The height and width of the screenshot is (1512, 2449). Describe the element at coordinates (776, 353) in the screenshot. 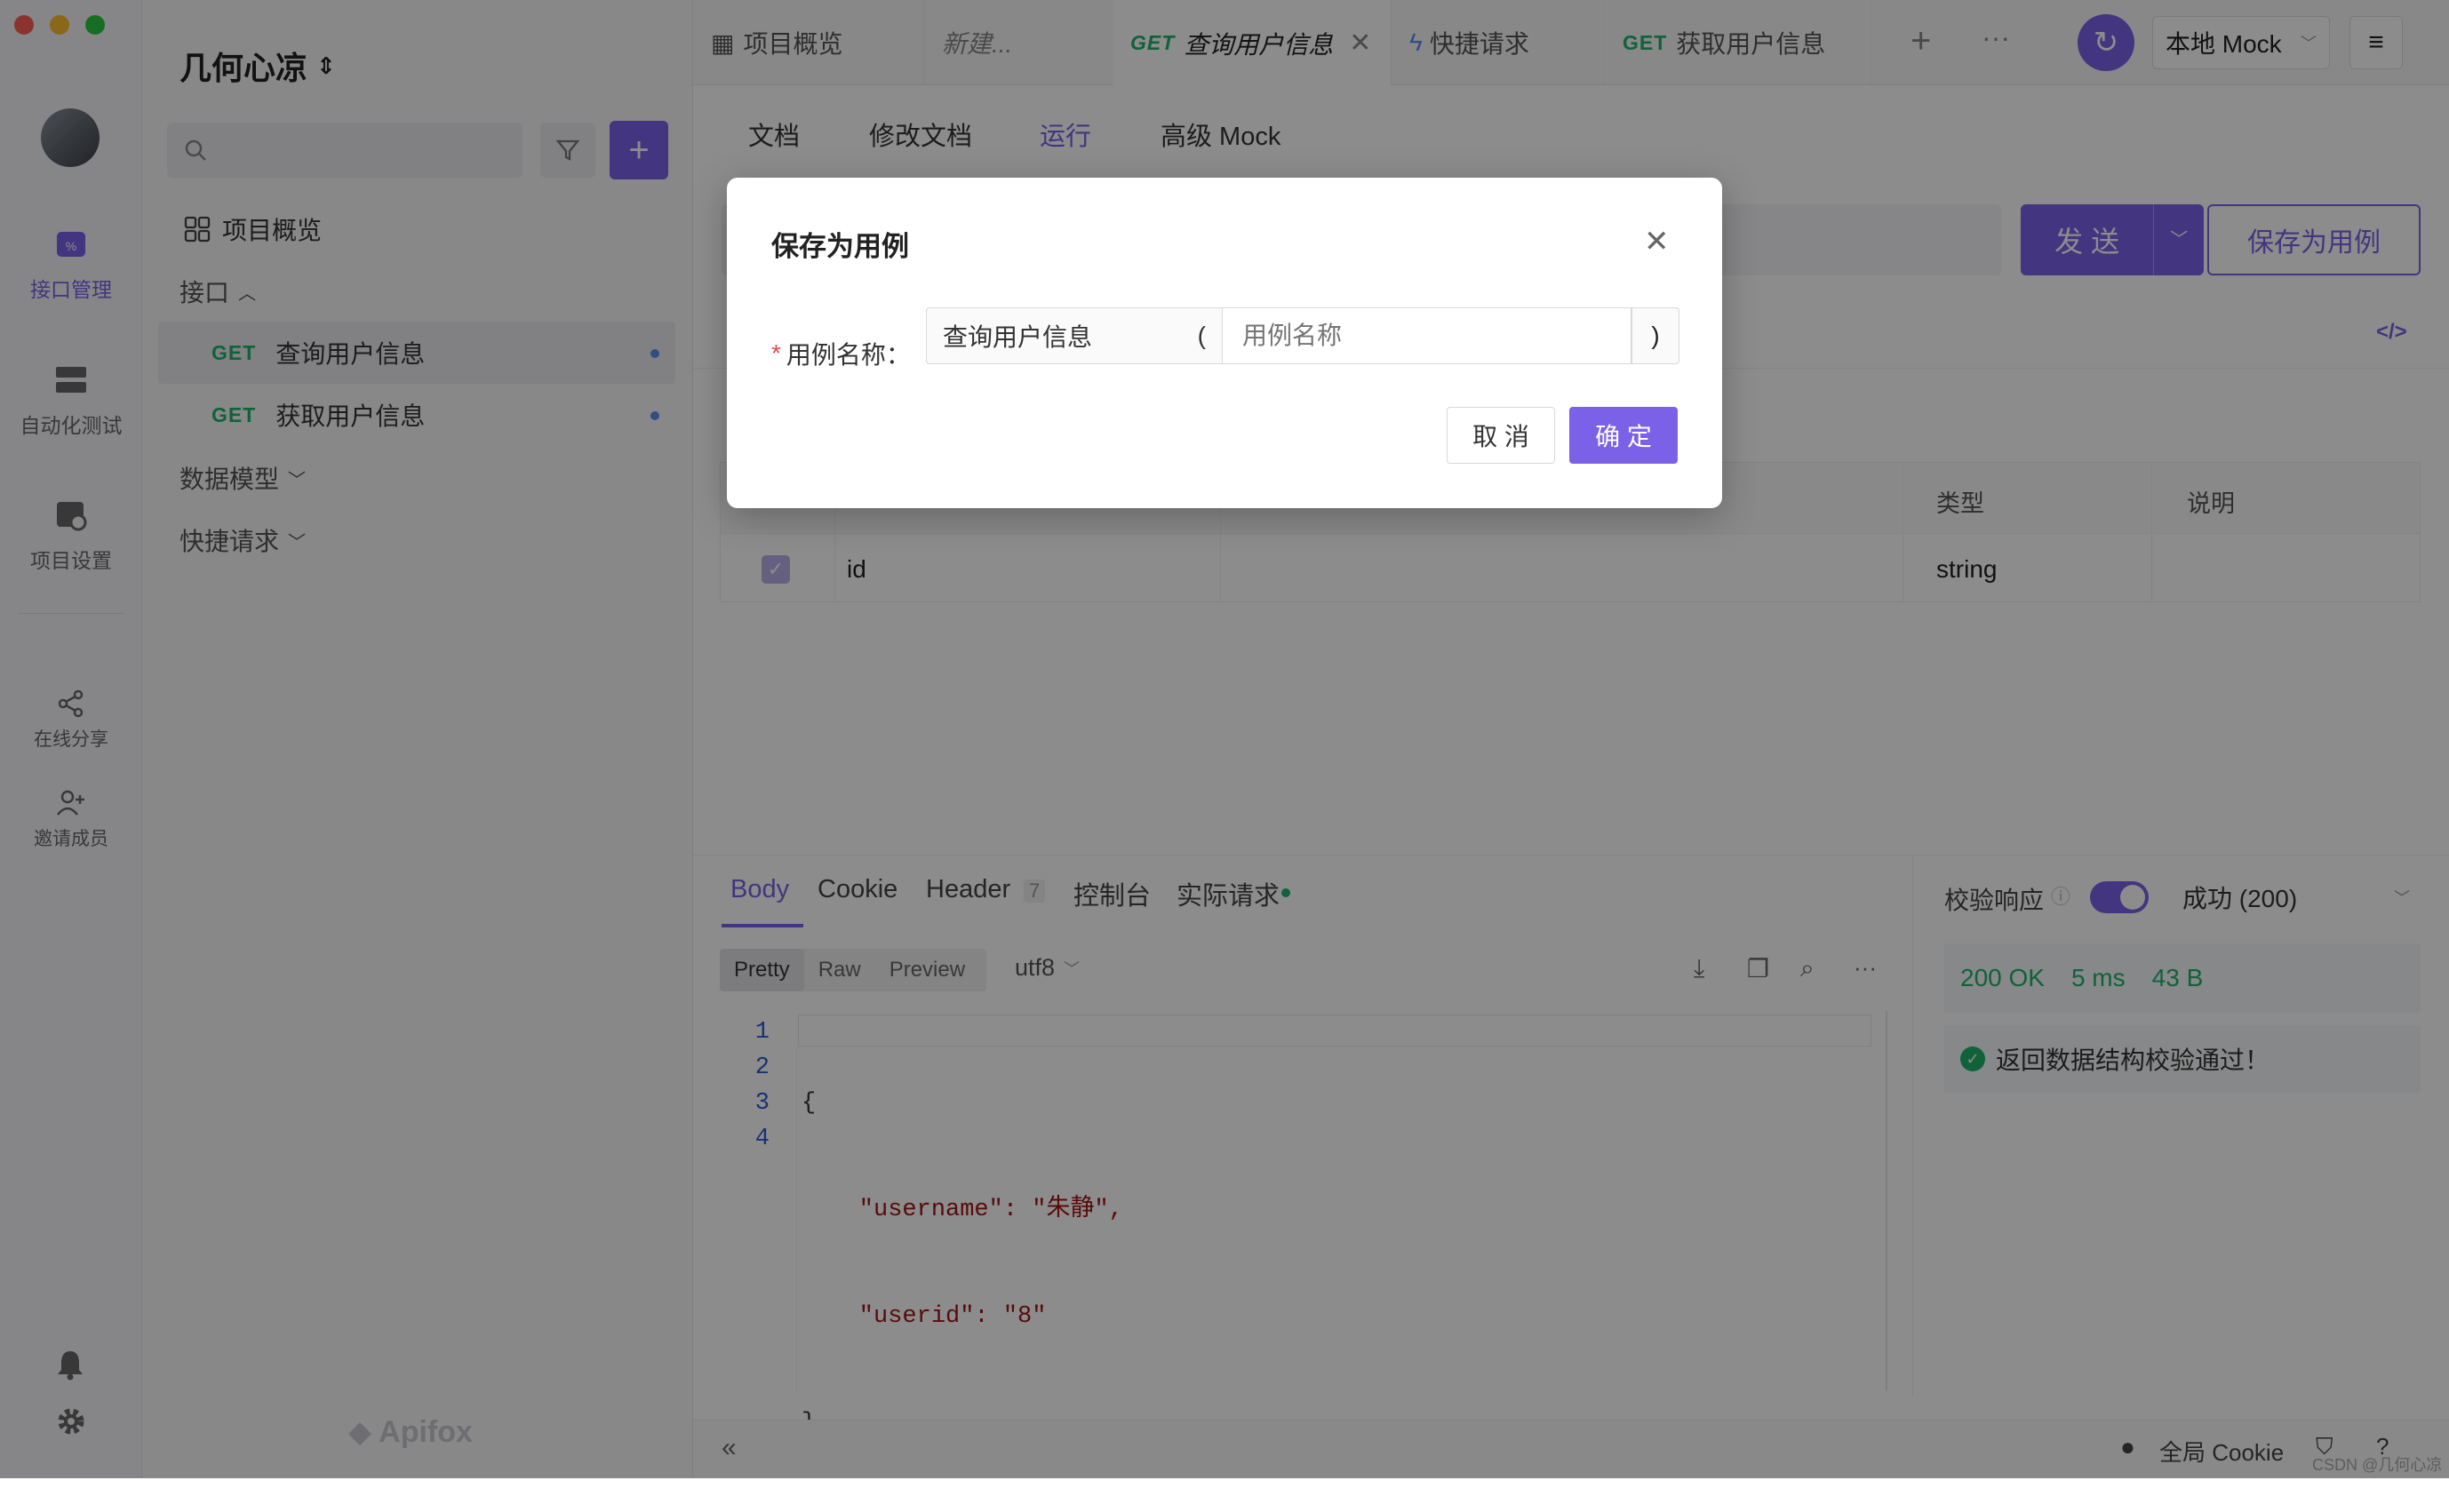

I see `required-mark: *` at that location.